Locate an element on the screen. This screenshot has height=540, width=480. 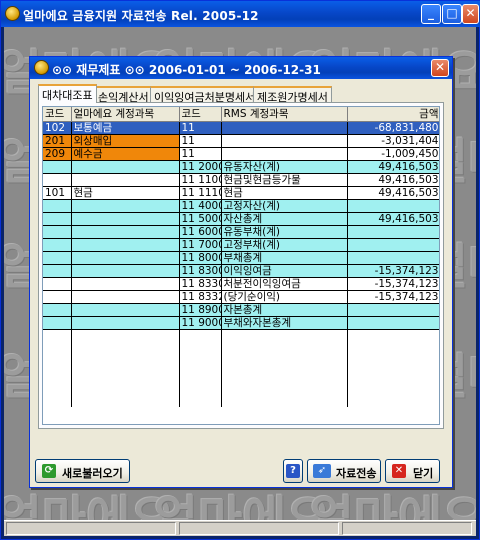
cell-rms-code: 11 1100 is located at coordinates (200, 180).